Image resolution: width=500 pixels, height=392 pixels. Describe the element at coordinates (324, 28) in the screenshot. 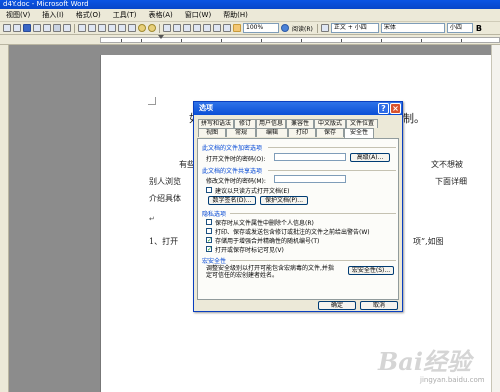

I see `styles-pane-icon` at that location.